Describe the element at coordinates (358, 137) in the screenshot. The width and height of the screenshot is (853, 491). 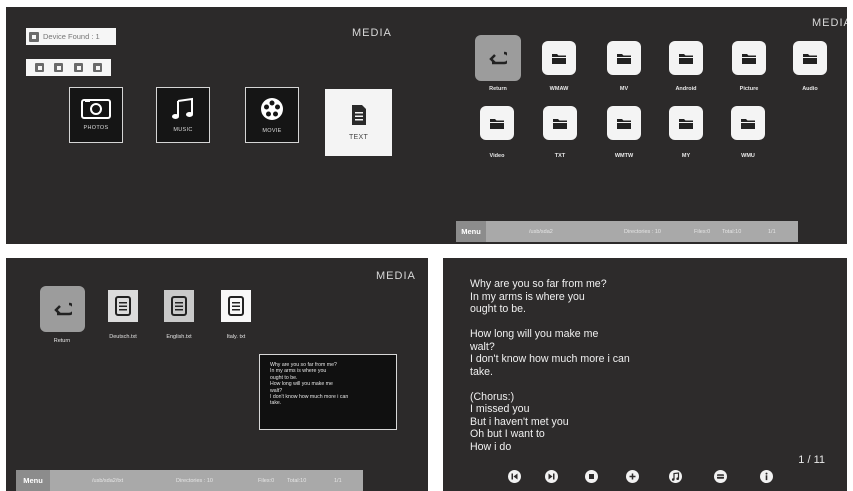
I see `category-label: TEXT` at that location.